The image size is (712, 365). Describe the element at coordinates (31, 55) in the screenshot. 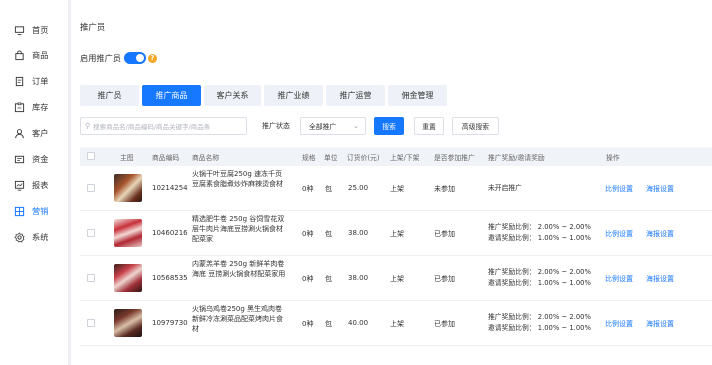

I see `sidebar-item-goods: 商品` at that location.